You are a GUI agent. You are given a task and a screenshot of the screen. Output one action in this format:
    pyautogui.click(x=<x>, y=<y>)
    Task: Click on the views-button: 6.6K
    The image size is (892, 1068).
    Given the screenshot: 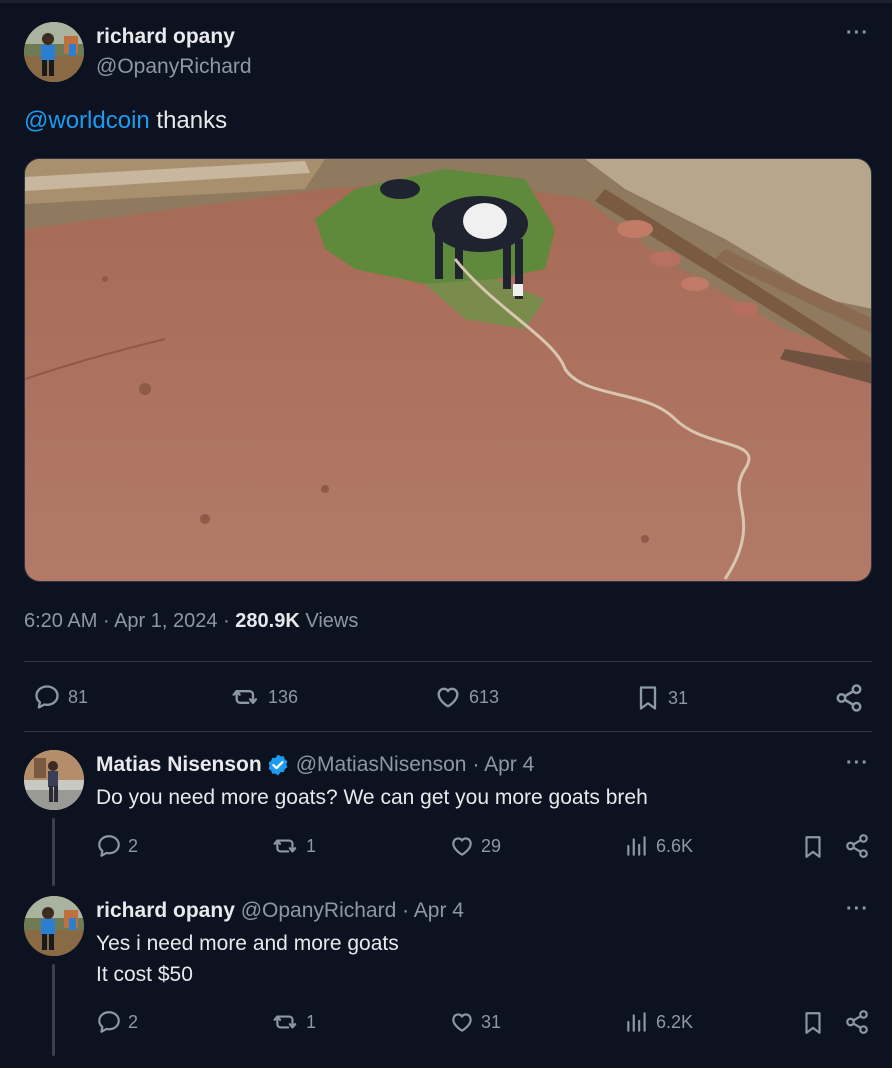 What is the action you would take?
    pyautogui.click(x=658, y=846)
    